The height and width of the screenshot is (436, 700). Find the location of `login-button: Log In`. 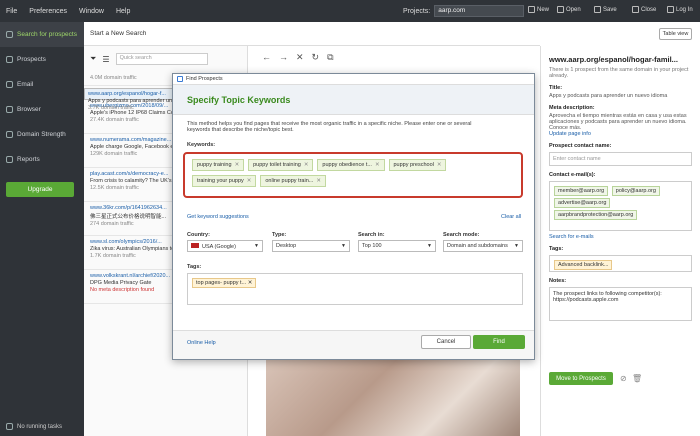

login-button: Log In is located at coordinates (680, 9).